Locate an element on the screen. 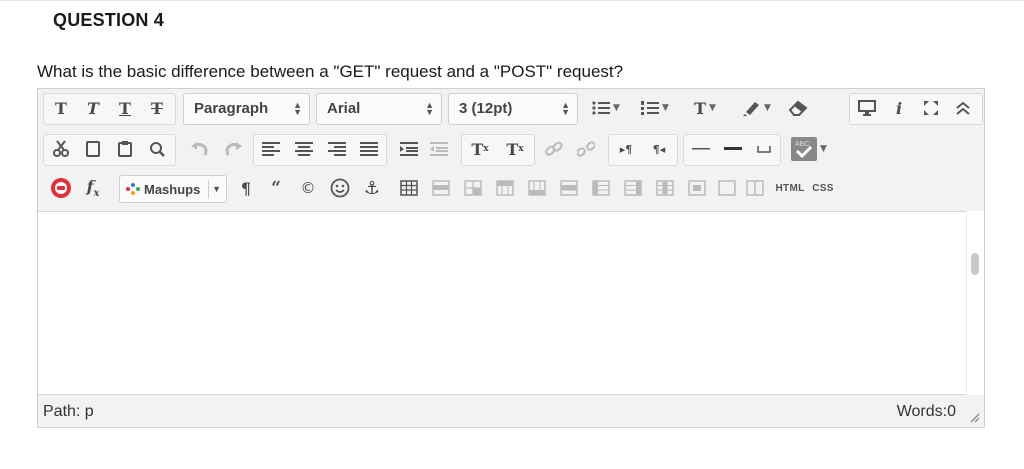  record-mashup-button is located at coordinates (61, 188).